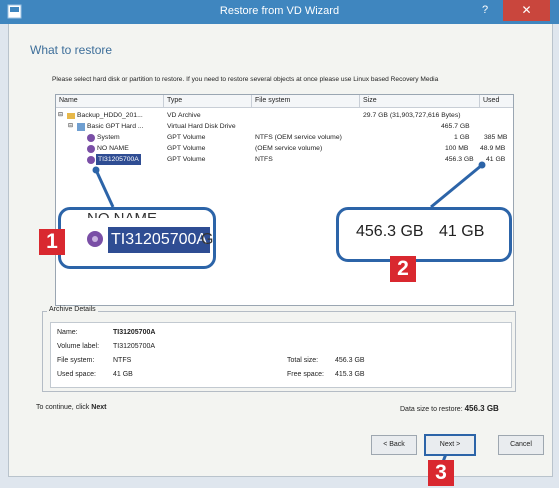  I want to click on zoom-selected-name: TI31205700A, so click(159, 240).